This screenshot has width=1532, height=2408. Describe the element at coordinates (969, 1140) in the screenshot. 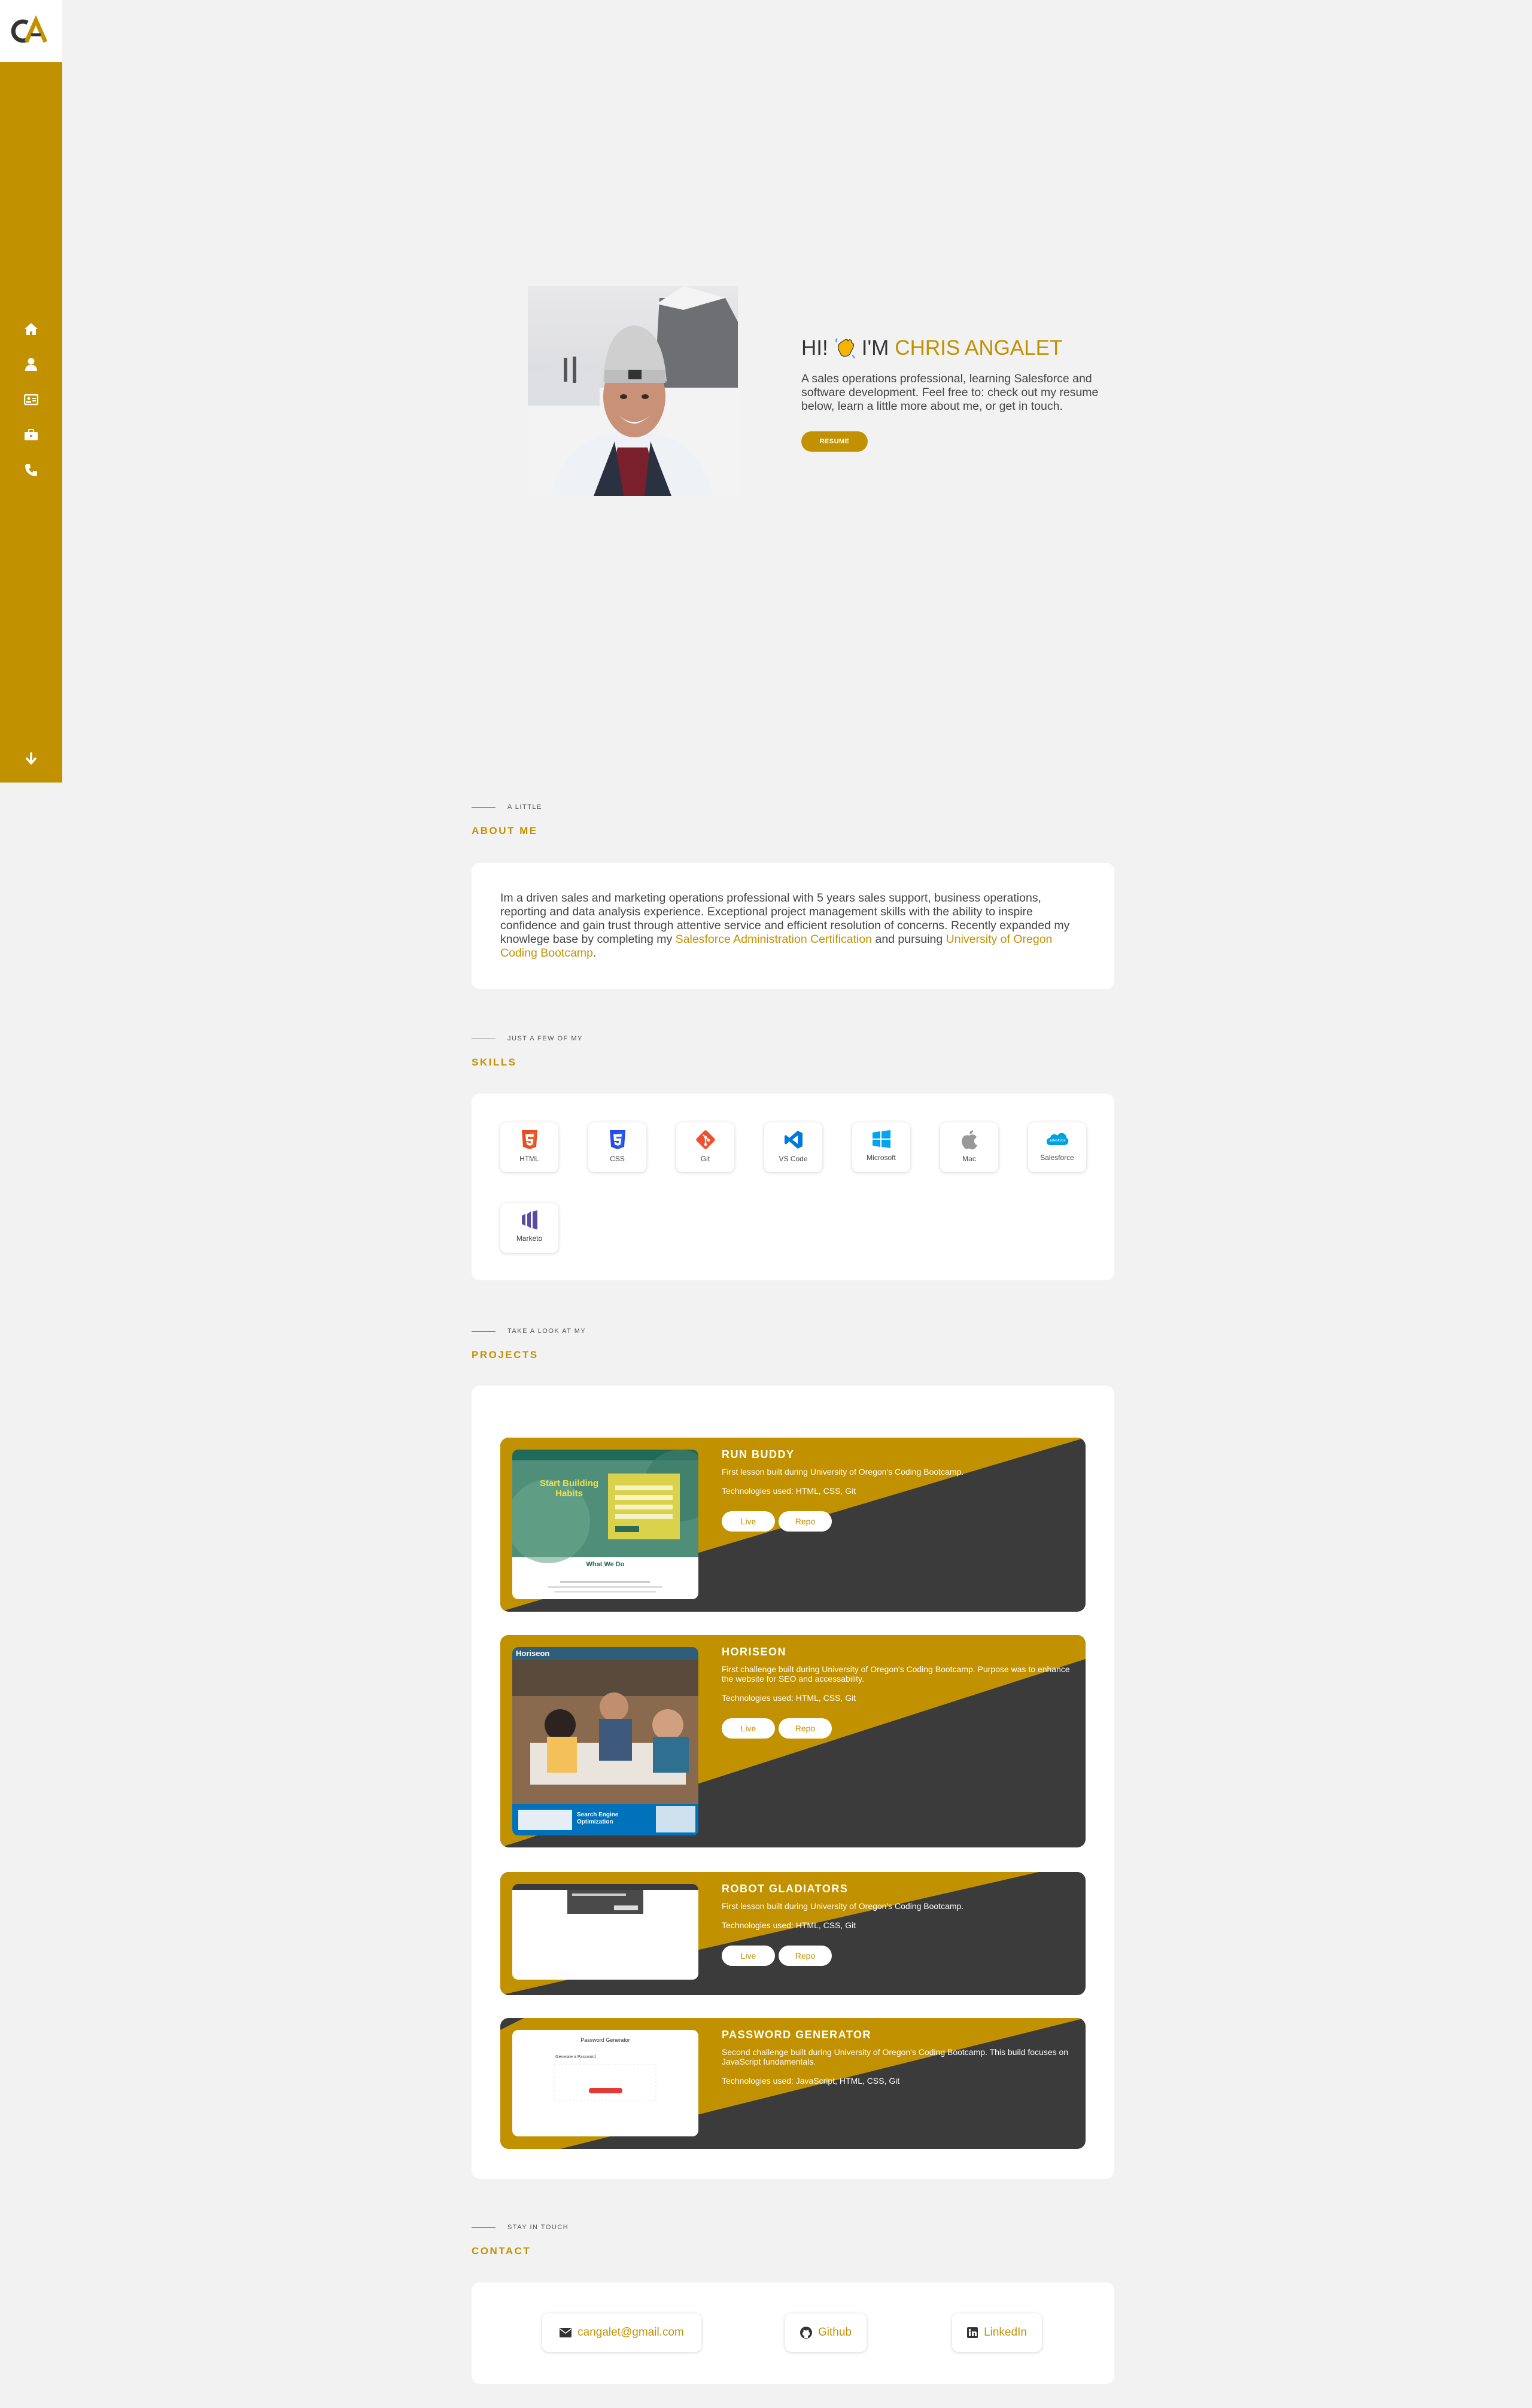

I see `apple-icon` at that location.